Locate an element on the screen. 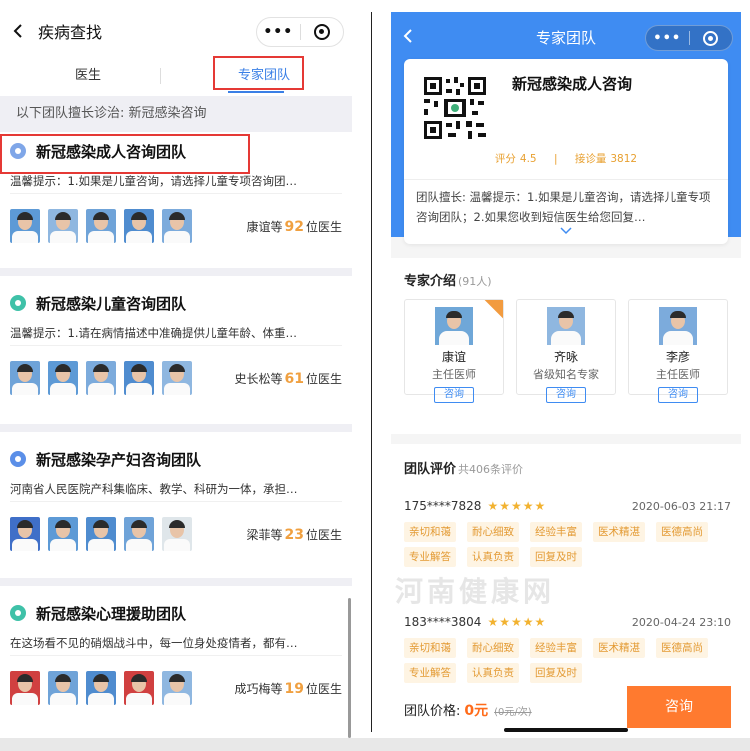  team-title: 新冠感染成人咨询团队 is located at coordinates (176, 153).